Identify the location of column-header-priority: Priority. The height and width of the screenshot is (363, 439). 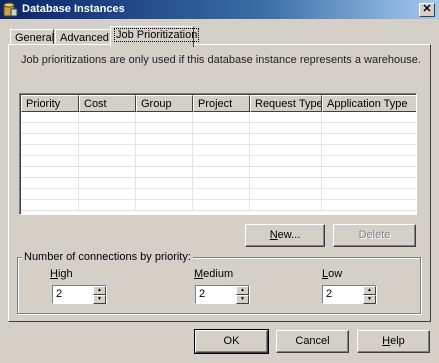
(50, 103).